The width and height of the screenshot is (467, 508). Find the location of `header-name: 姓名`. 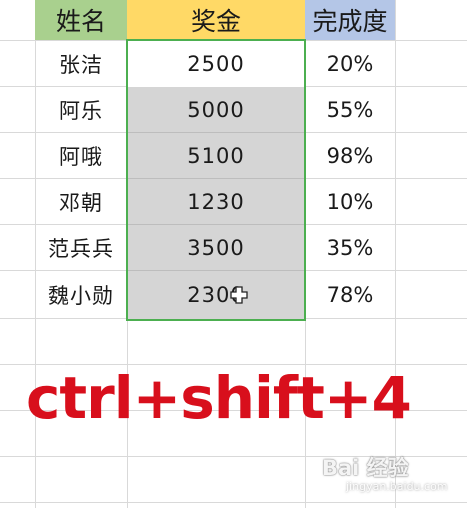

header-name: 姓名 is located at coordinates (81, 20).